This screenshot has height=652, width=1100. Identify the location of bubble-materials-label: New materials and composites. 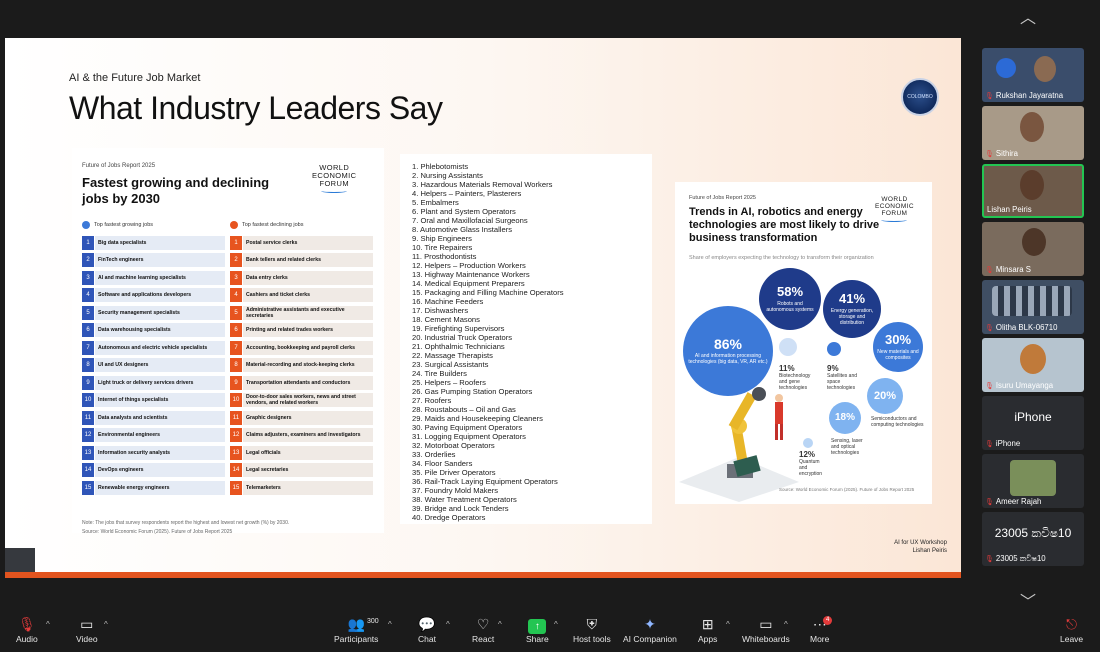
(898, 355).